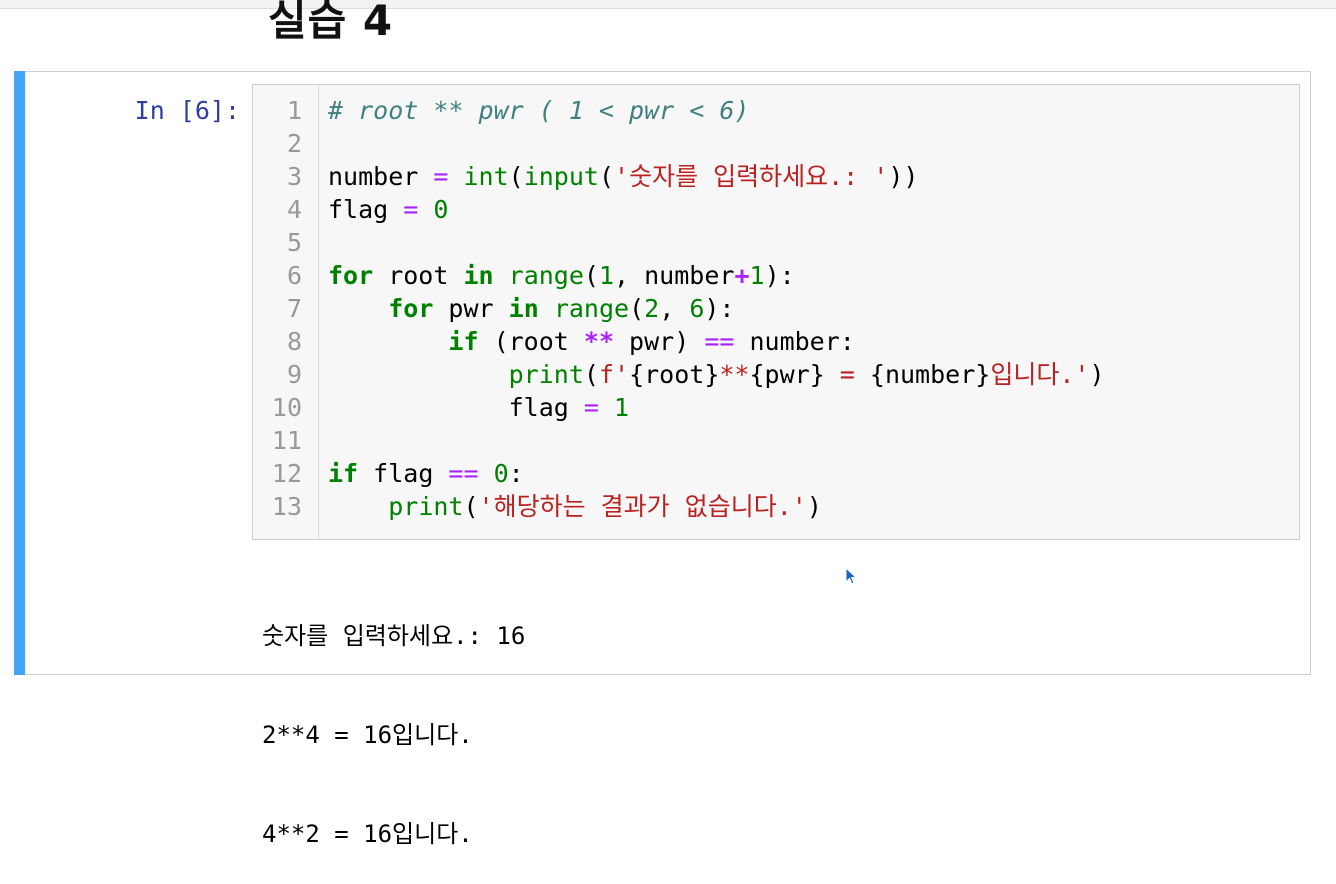 This screenshot has width=1336, height=884. What do you see at coordinates (294, 275) in the screenshot?
I see `line-number: 6` at bounding box center [294, 275].